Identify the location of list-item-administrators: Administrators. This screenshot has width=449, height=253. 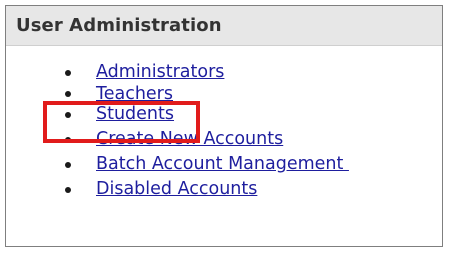
(224, 72).